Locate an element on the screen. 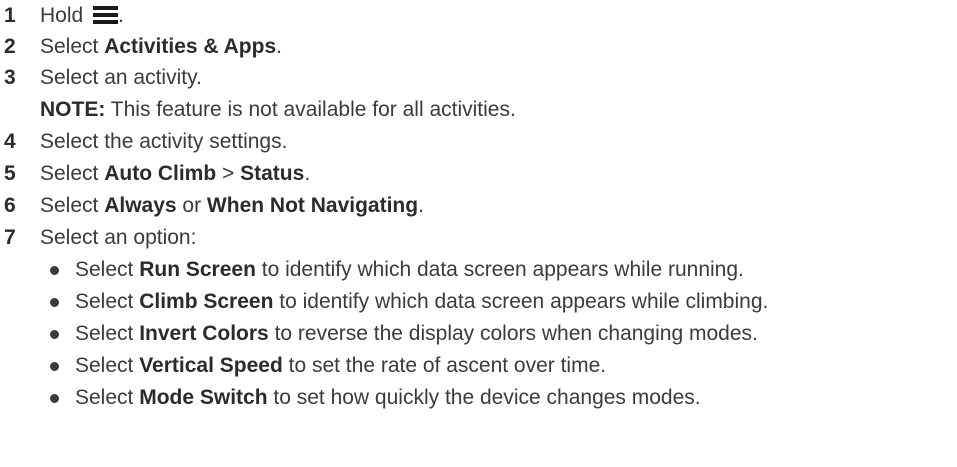 This screenshot has height=467, width=957. menu-item-activities-apps: Activities & Apps is located at coordinates (190, 46).